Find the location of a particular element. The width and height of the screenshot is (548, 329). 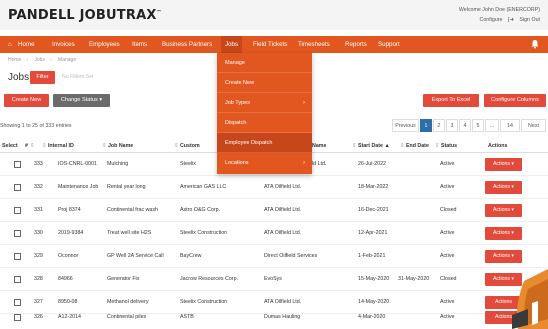

create-new-button: Create New is located at coordinates (26, 100).